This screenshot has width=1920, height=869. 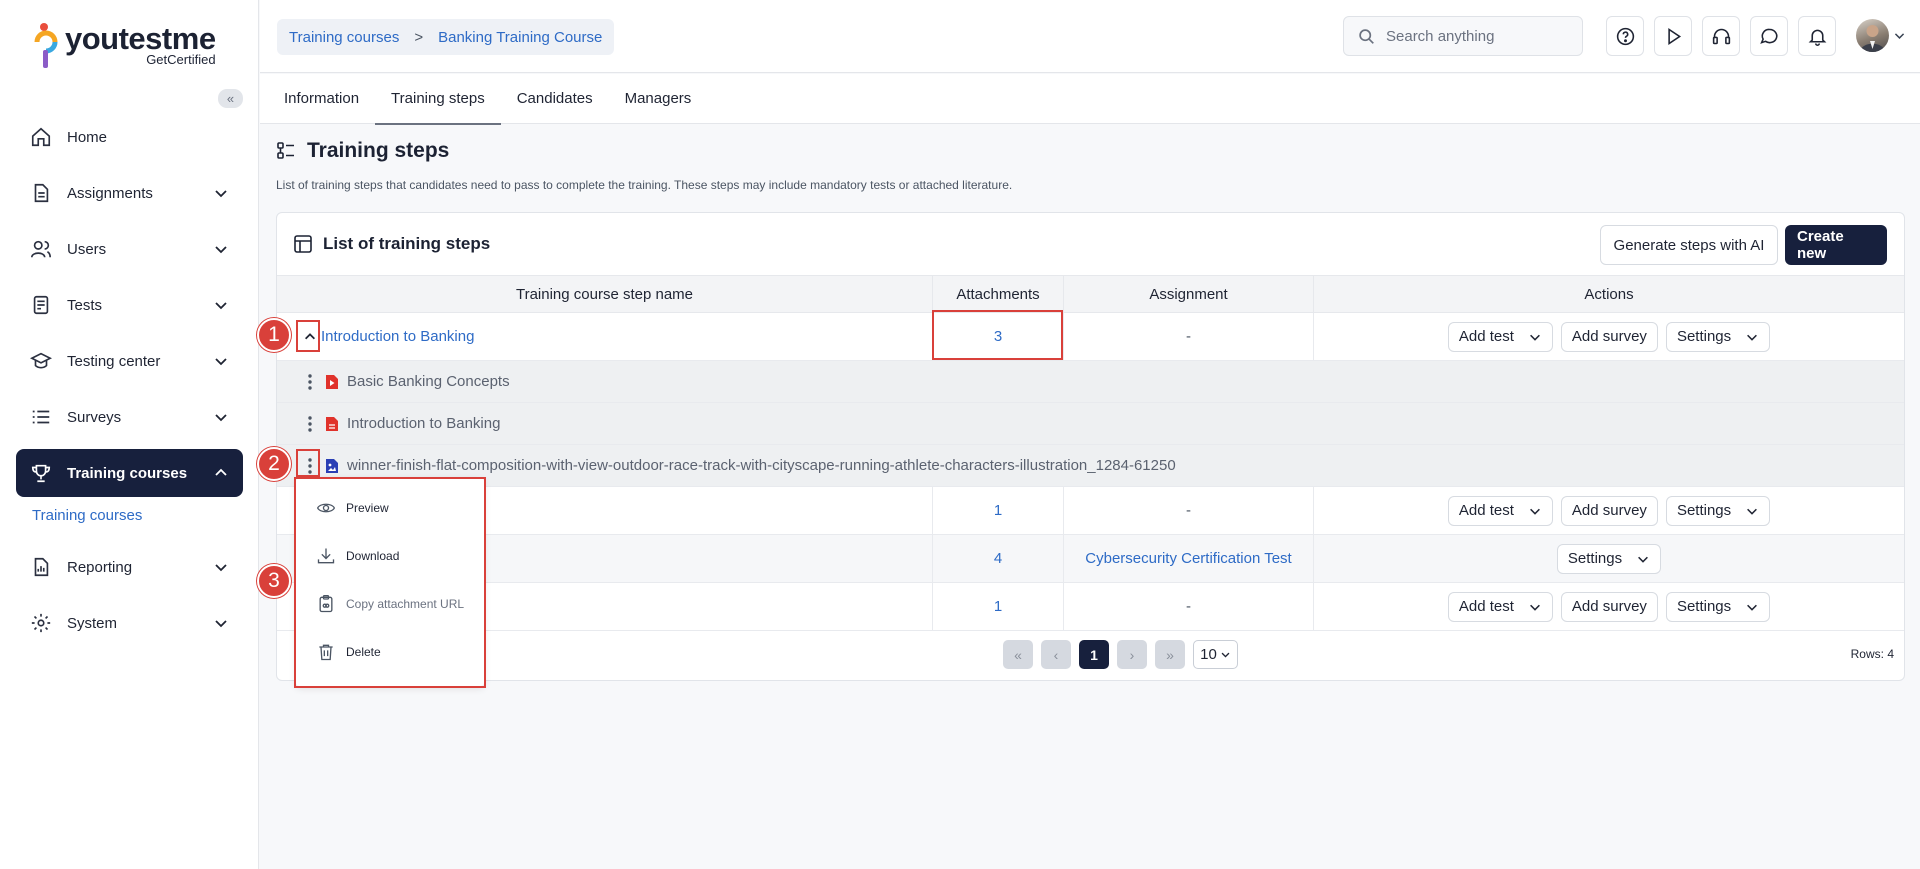 I want to click on highlight-kebab-menu, so click(x=308, y=463).